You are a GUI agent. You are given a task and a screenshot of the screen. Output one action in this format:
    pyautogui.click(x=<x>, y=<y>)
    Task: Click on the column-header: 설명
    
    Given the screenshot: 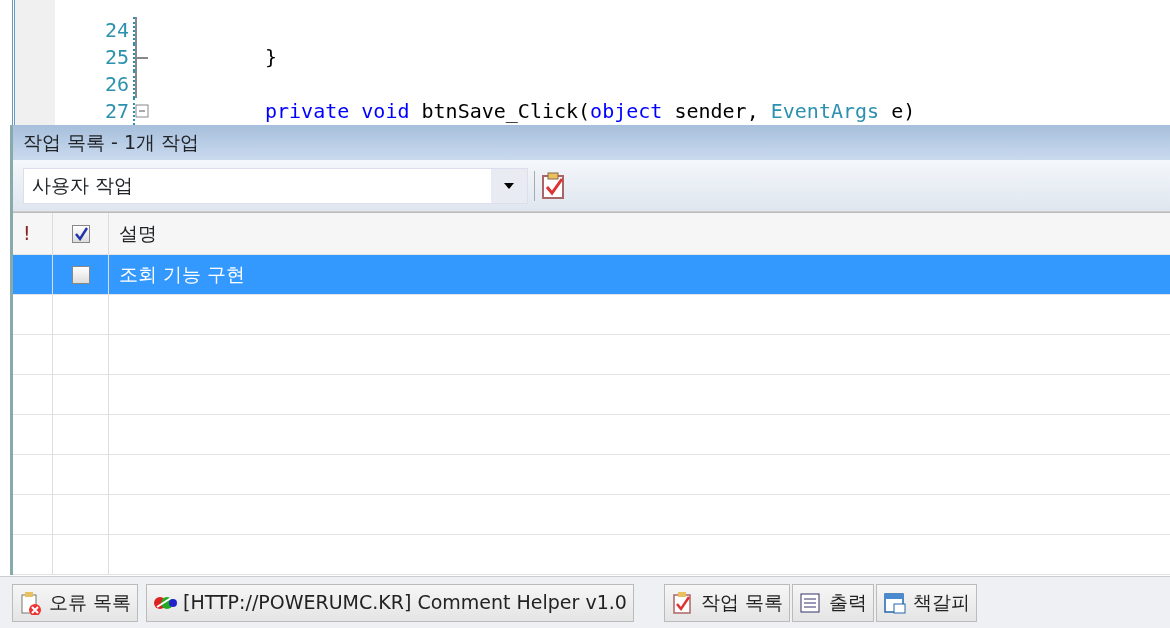 What is the action you would take?
    pyautogui.click(x=138, y=233)
    